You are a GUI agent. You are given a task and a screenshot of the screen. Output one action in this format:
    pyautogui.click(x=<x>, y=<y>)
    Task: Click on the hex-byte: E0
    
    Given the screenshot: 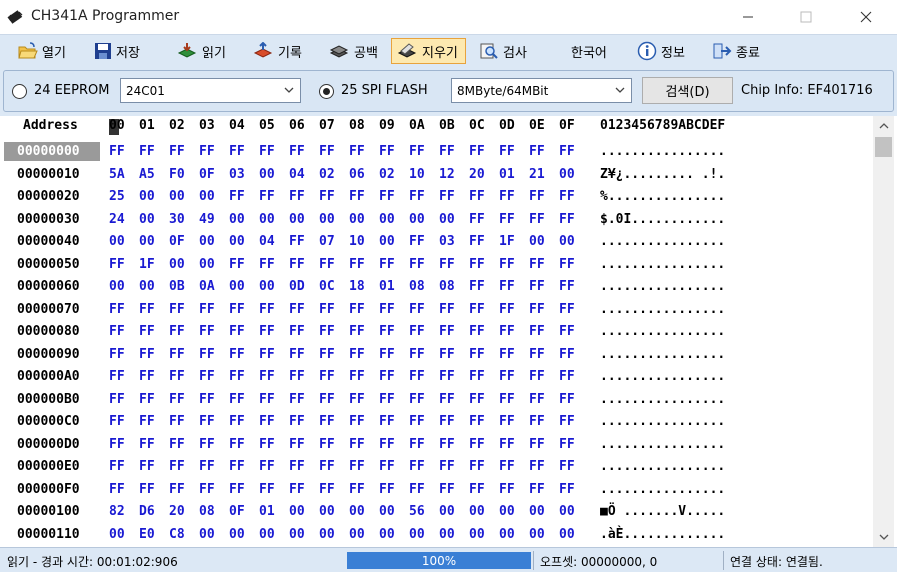 What is the action you would take?
    pyautogui.click(x=151, y=534)
    